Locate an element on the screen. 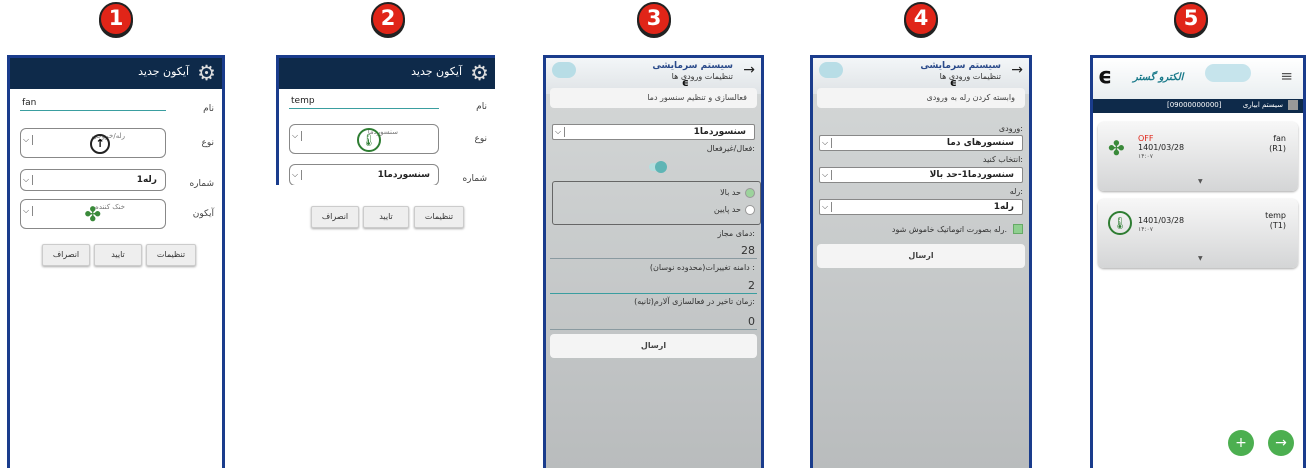 Image resolution: width=1307 pixels, height=468 pixels. step-badge-2: 2 is located at coordinates (388, 19).